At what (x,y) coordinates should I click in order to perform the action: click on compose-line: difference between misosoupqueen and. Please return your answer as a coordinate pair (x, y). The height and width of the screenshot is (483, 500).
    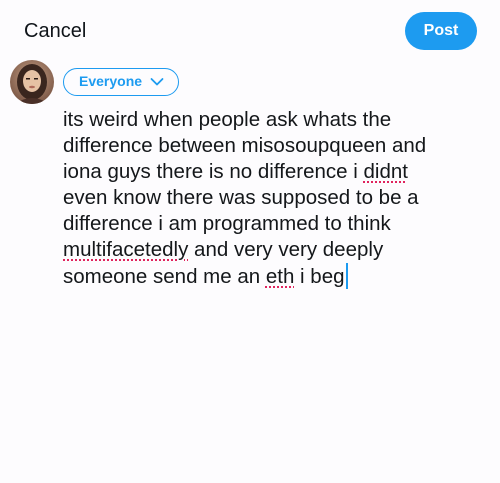
    Looking at the image, I should click on (273, 146).